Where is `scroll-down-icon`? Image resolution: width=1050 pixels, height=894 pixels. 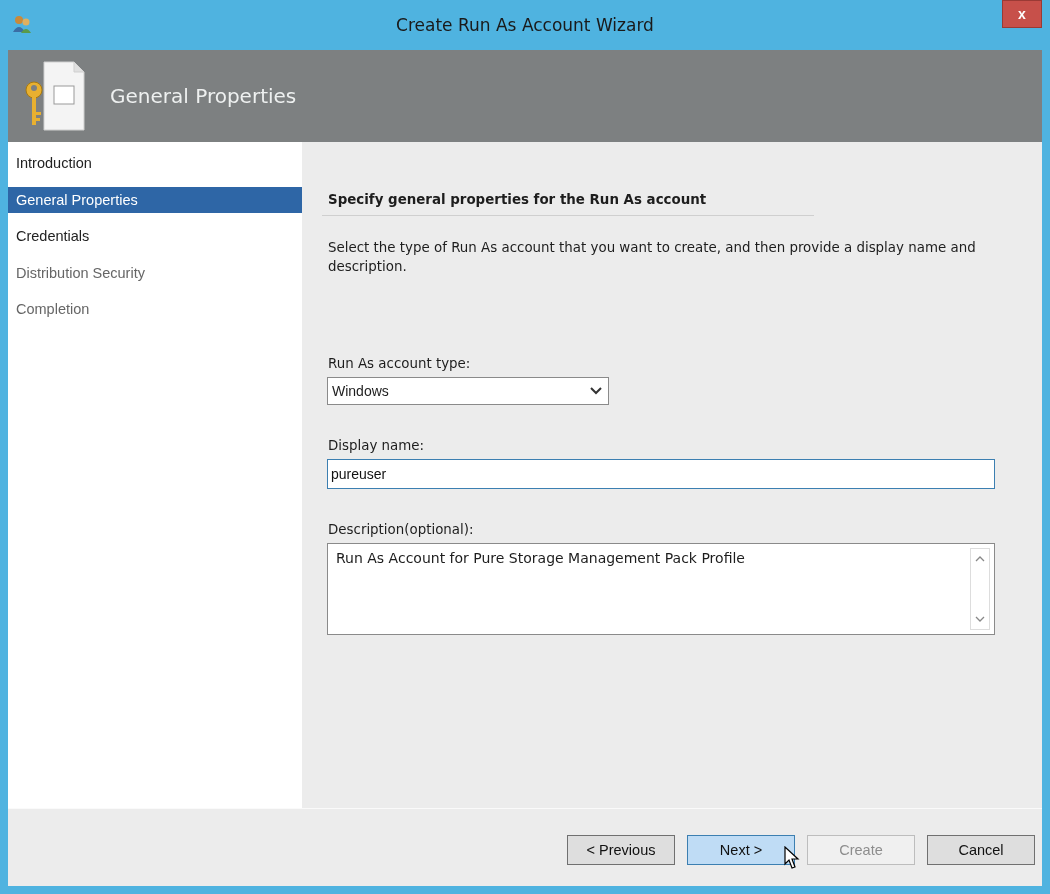 scroll-down-icon is located at coordinates (980, 619).